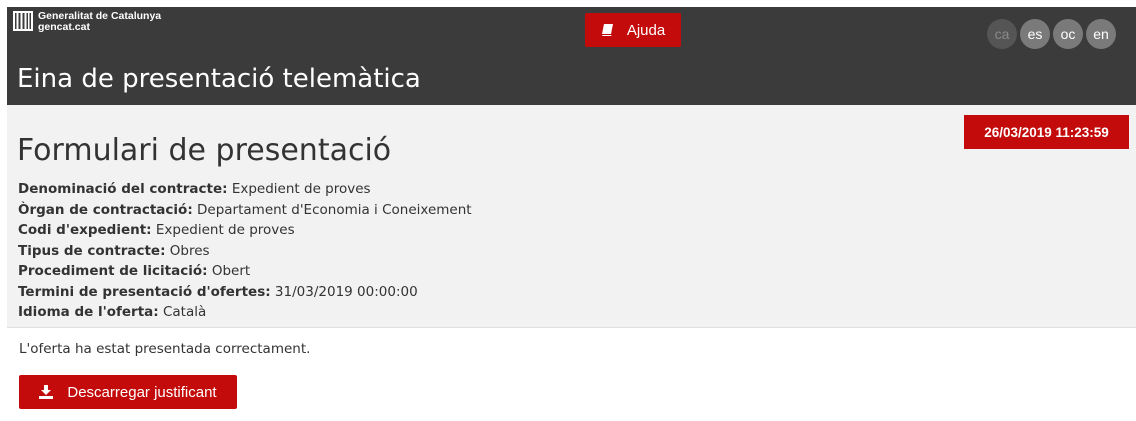 The height and width of the screenshot is (421, 1136). I want to click on generalitat-logo: Generalitat de Catalunya gencat.cat, so click(87, 22).